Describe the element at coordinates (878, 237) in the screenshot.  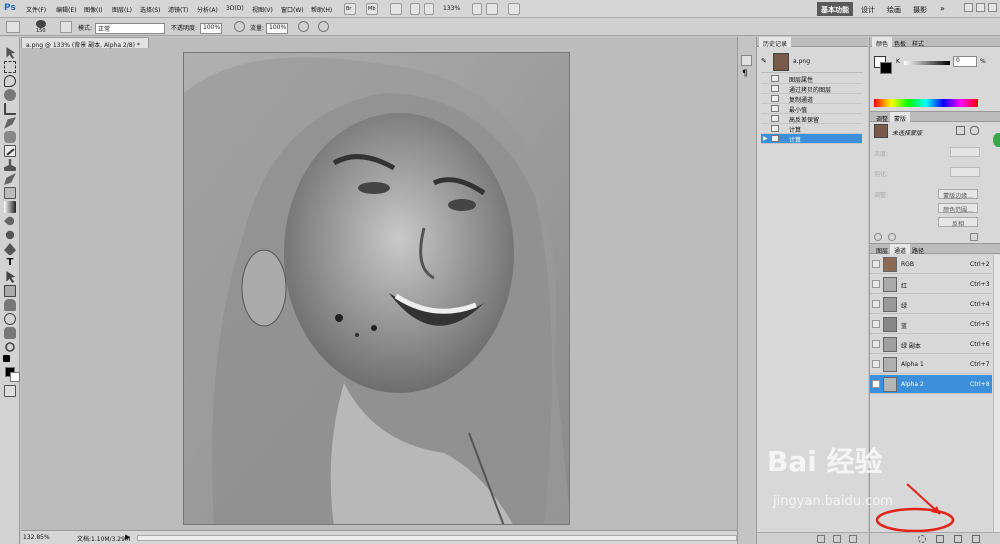
I see `load-selection-icon` at that location.